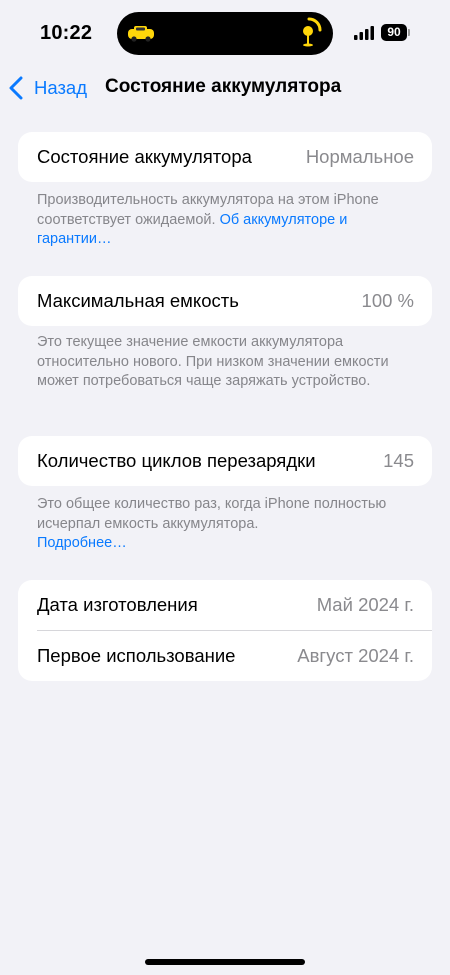  I want to click on battery-health-value: Нормальное, so click(359, 156).